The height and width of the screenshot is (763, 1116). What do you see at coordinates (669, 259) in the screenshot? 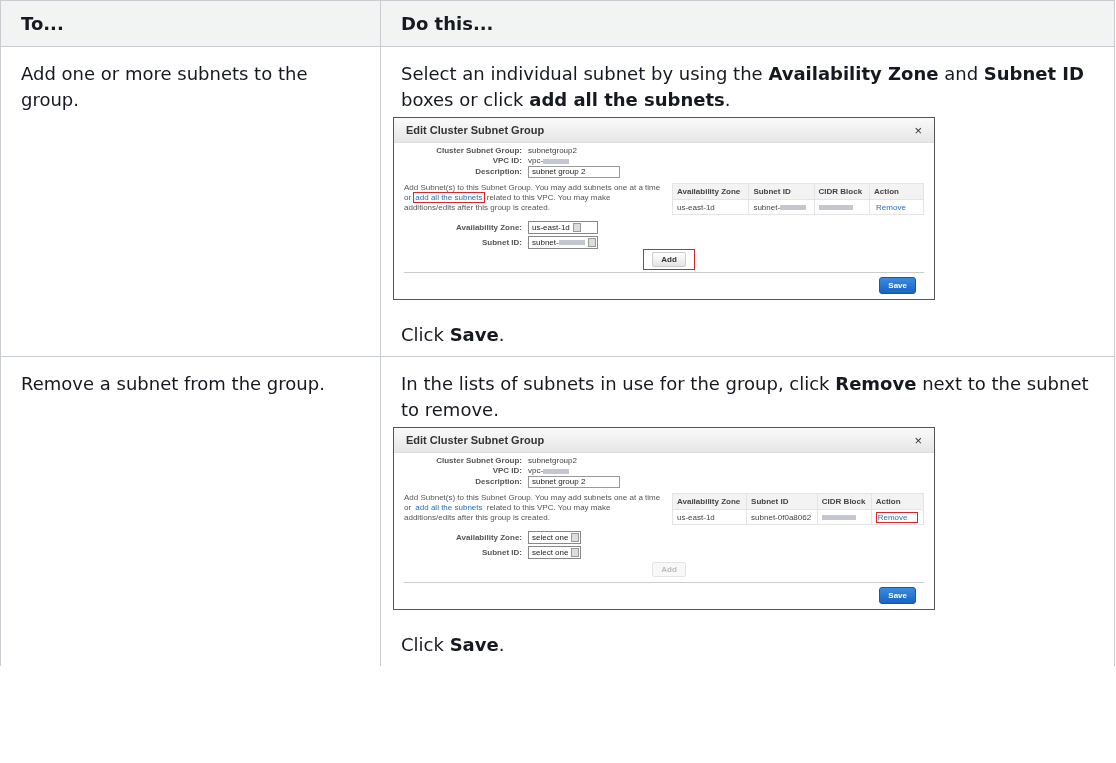
I see `add-button: Add` at bounding box center [669, 259].